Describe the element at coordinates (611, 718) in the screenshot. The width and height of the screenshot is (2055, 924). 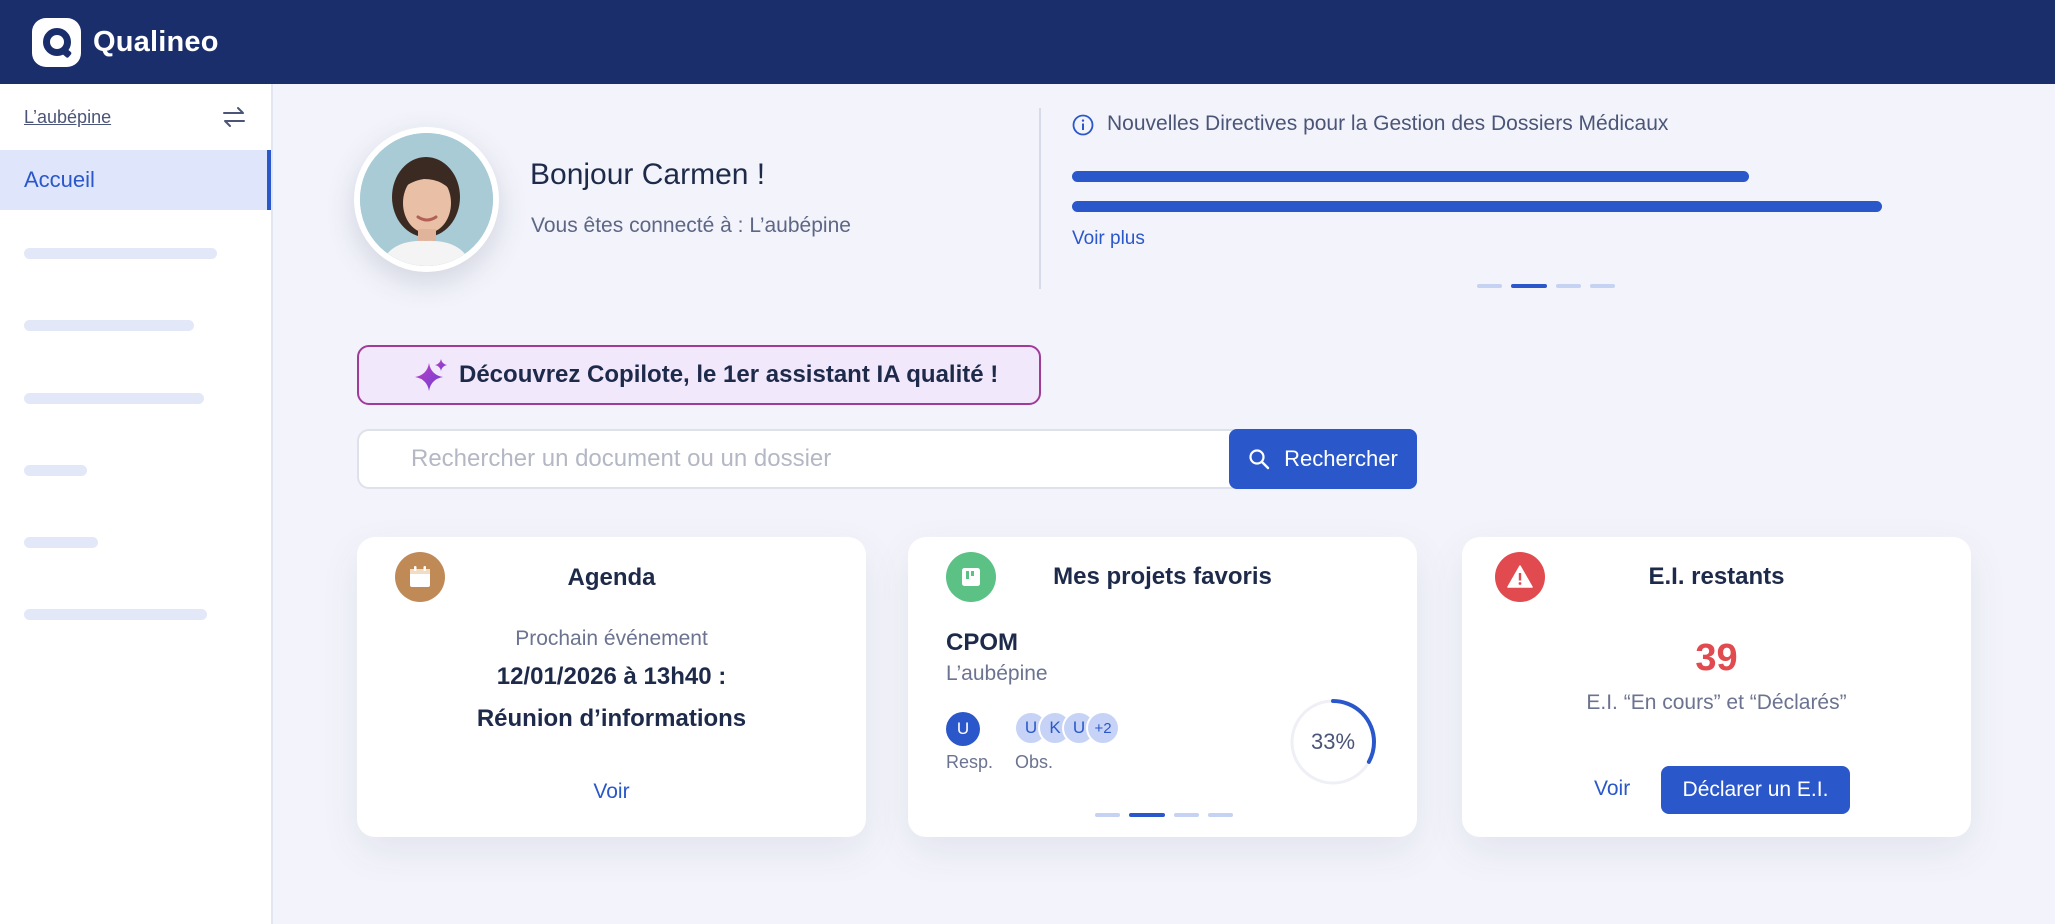
I see `agenda-event-name: Réunion d’informations` at that location.